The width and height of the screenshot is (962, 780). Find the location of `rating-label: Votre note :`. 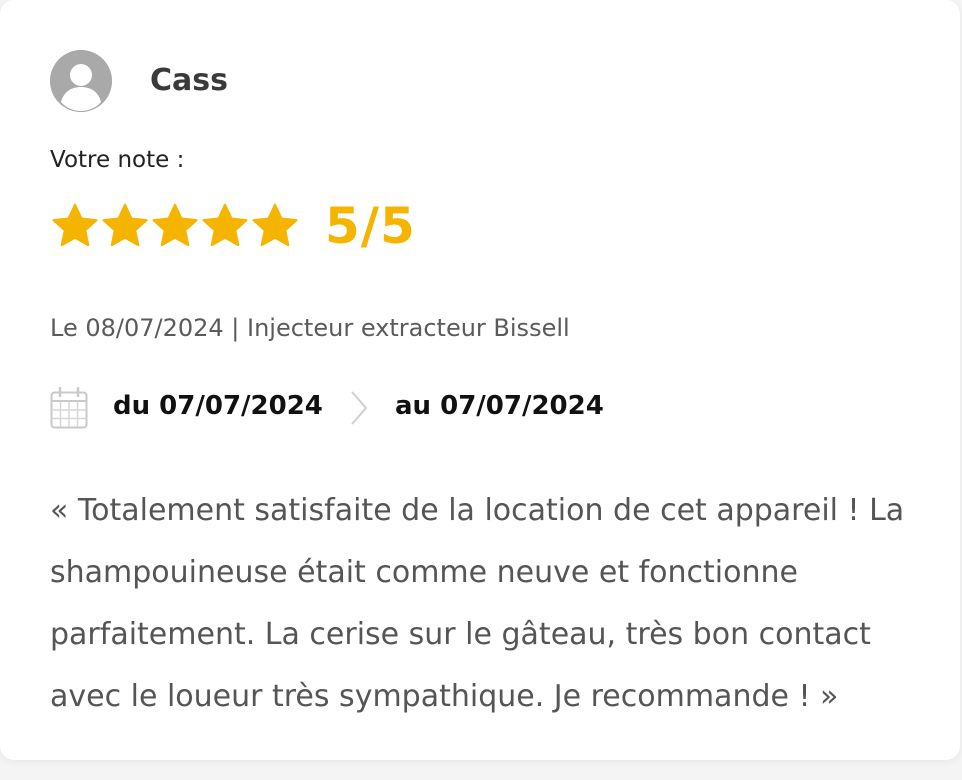

rating-label: Votre note : is located at coordinates (117, 160).